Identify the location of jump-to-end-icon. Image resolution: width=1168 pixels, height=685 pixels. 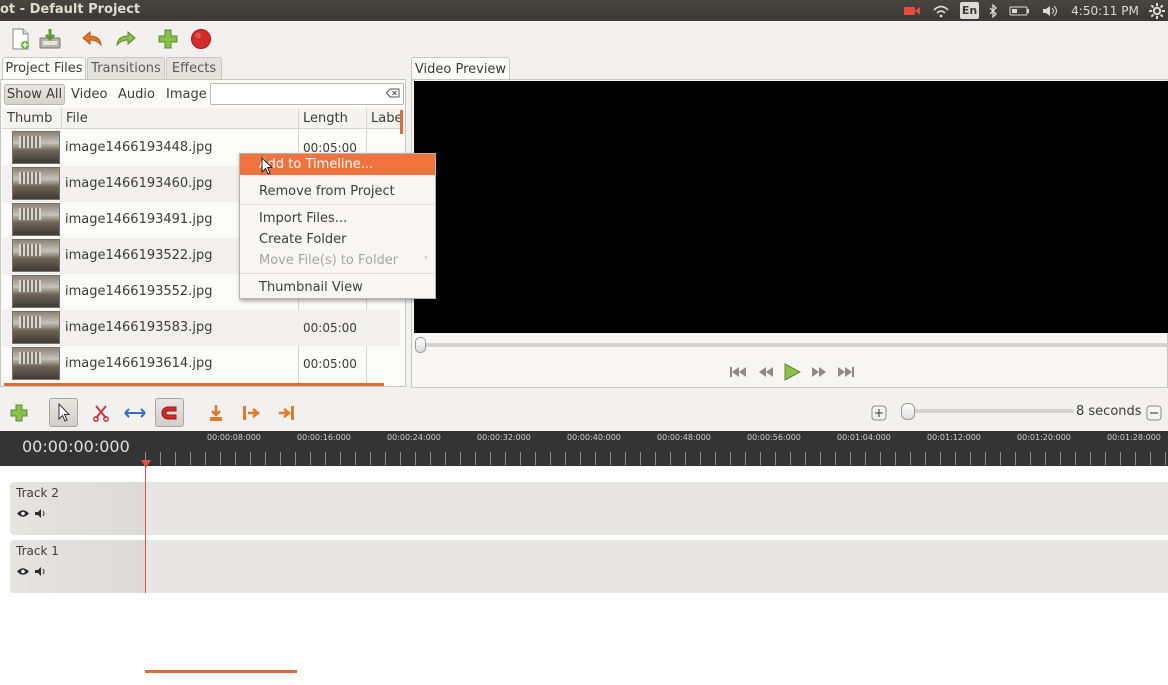
(846, 372).